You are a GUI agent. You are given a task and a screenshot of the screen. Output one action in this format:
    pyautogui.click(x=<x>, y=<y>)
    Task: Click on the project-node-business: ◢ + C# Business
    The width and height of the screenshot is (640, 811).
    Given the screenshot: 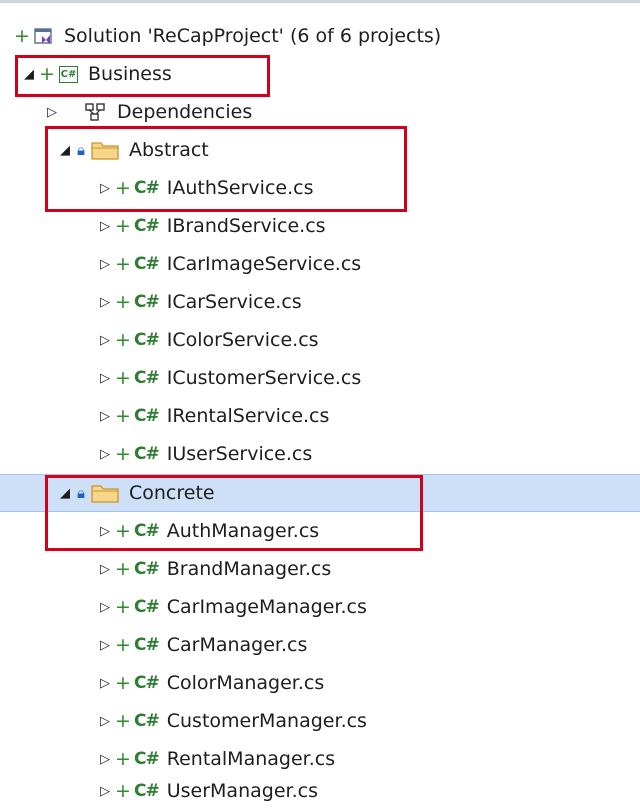 What is the action you would take?
    pyautogui.click(x=320, y=74)
    